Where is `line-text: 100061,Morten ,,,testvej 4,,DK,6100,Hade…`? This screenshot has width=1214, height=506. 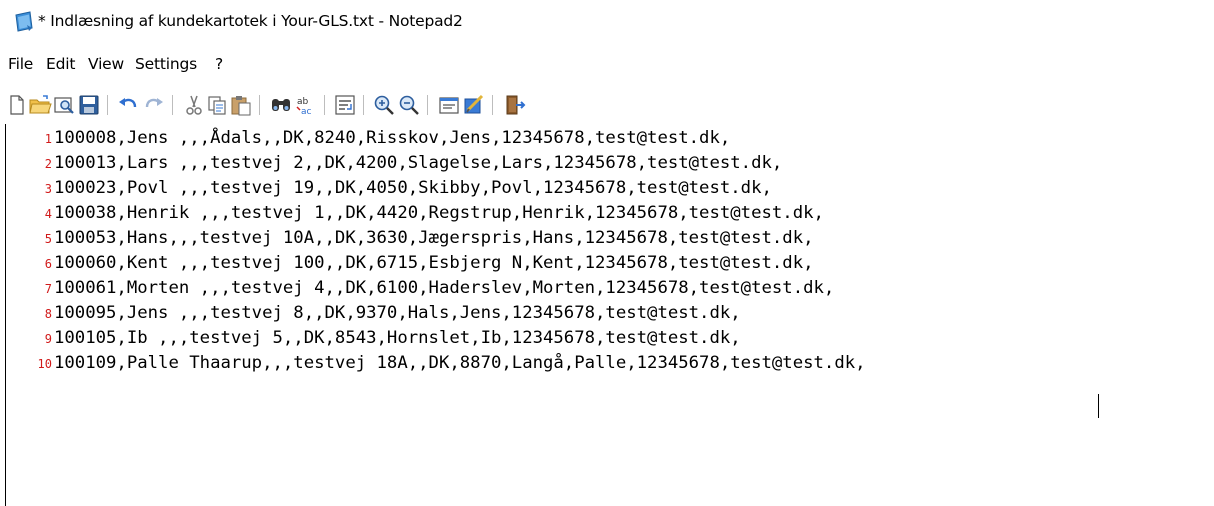
line-text: 100061,Morten ,,,testvej 4,,DK,6100,Hade… is located at coordinates (444, 288).